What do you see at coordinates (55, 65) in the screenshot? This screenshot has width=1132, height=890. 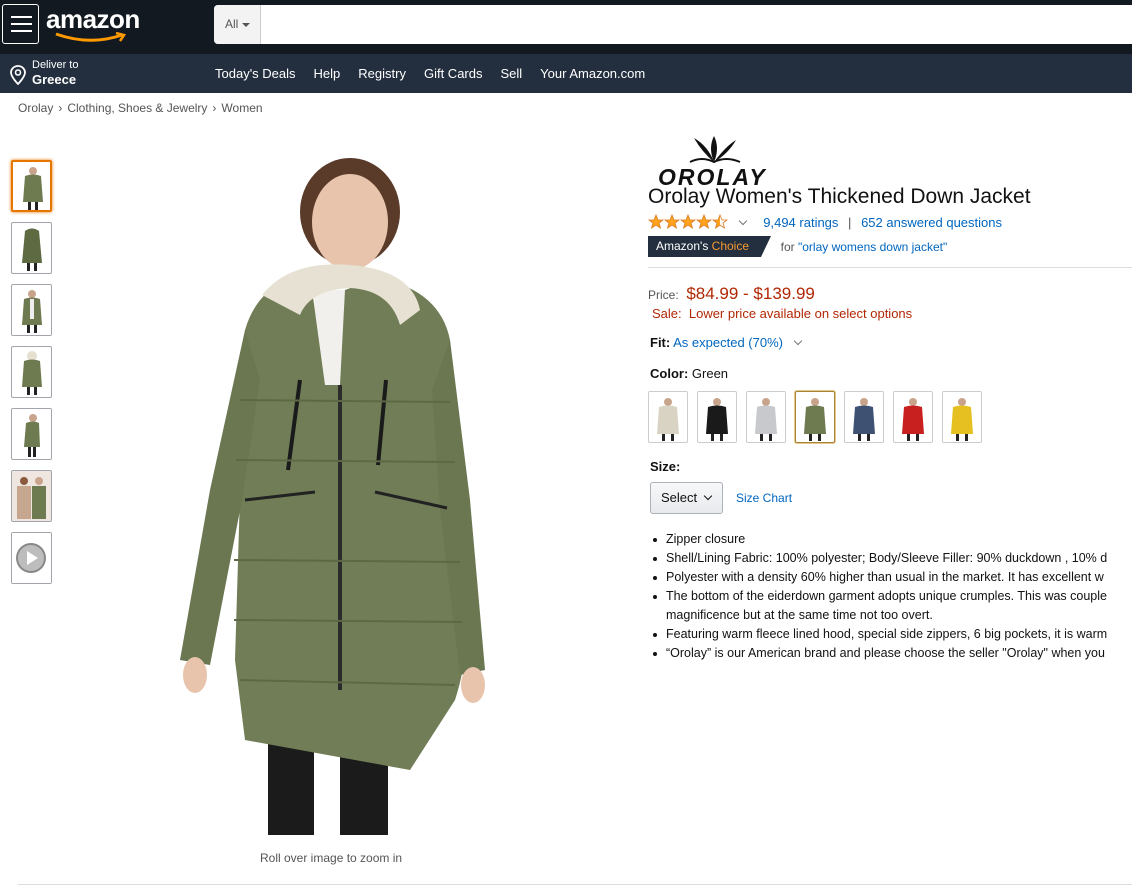 I see `deliver-label: Deliver to` at bounding box center [55, 65].